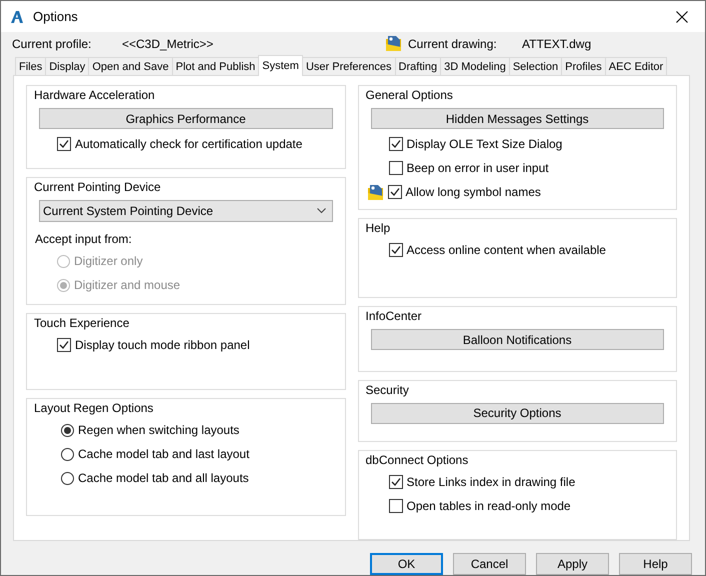 This screenshot has height=576, width=706. Describe the element at coordinates (185, 118) in the screenshot. I see `option-button: Graphics Performance` at that location.